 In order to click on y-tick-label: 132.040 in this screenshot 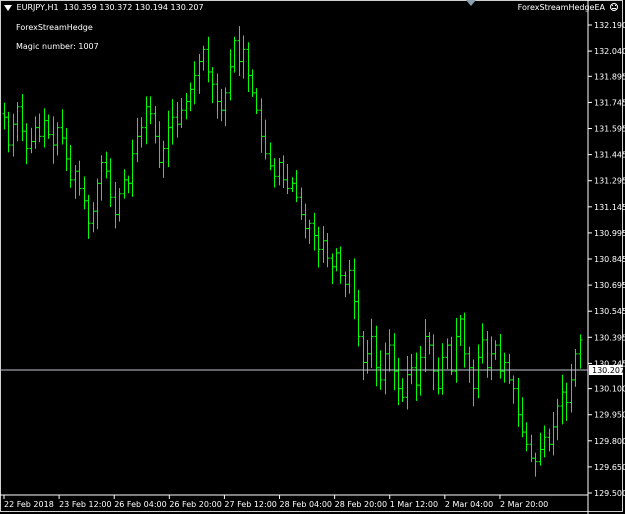, I will do `click(609, 51)`.